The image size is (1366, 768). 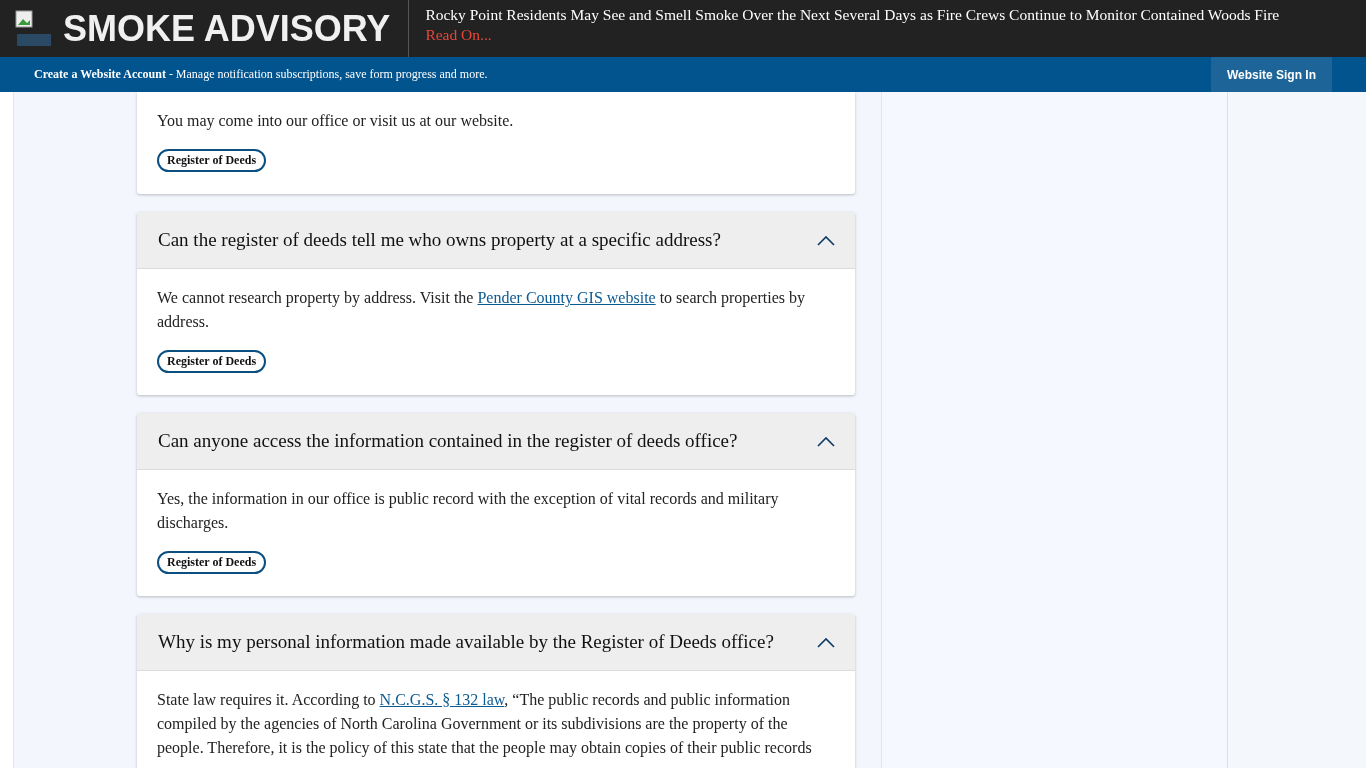 I want to click on faq-question-header: Can the register of deeds tell me who owns property at a specific address?, so click(x=496, y=240).